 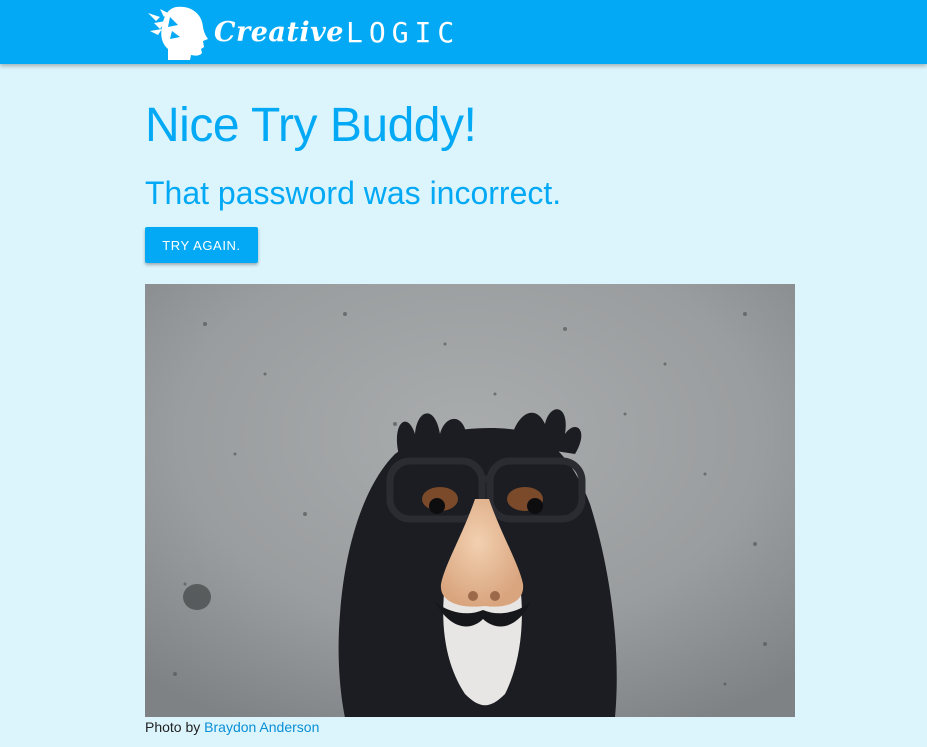 What do you see at coordinates (353, 193) in the screenshot?
I see `error-message: That password was incorrect.` at bounding box center [353, 193].